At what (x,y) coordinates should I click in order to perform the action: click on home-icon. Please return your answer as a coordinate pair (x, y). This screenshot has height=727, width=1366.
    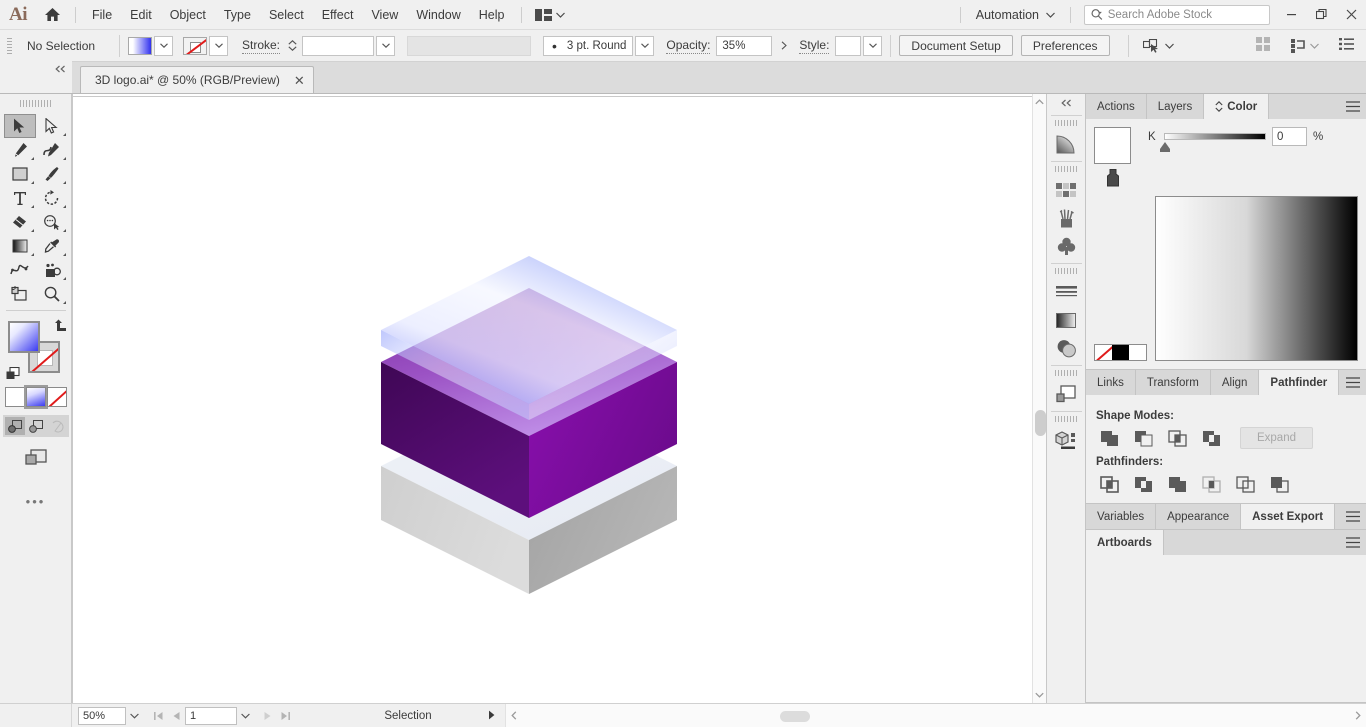
    Looking at the image, I should click on (52, 15).